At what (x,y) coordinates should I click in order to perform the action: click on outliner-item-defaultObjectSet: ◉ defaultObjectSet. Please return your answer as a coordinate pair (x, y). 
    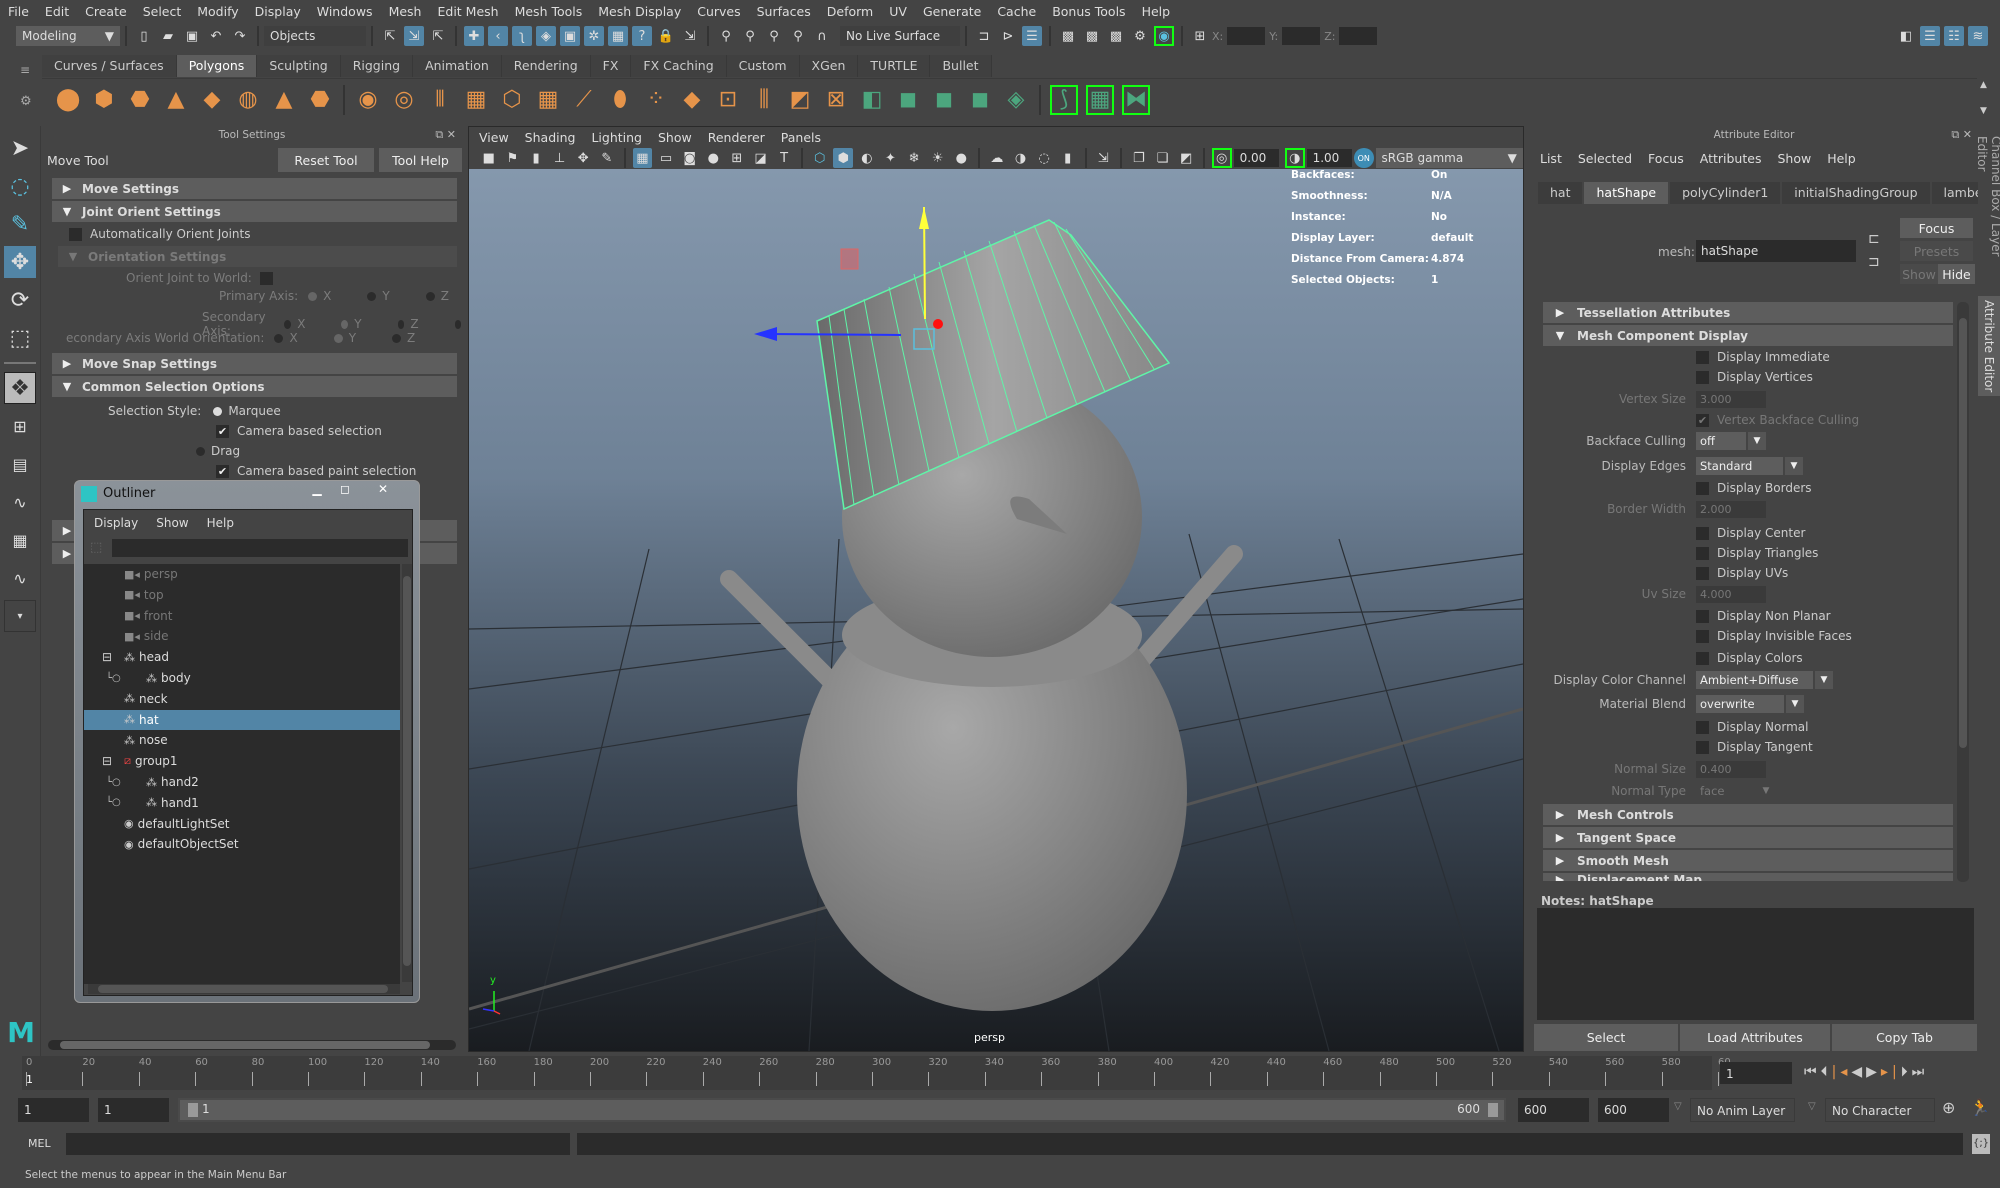
    Looking at the image, I should click on (242, 844).